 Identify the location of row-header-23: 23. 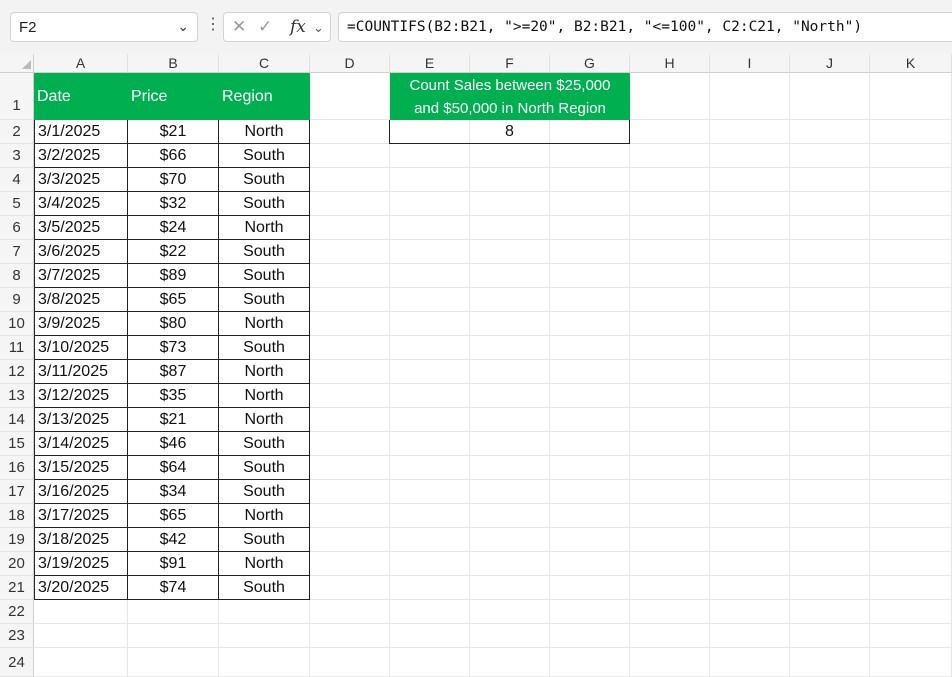
(17, 636).